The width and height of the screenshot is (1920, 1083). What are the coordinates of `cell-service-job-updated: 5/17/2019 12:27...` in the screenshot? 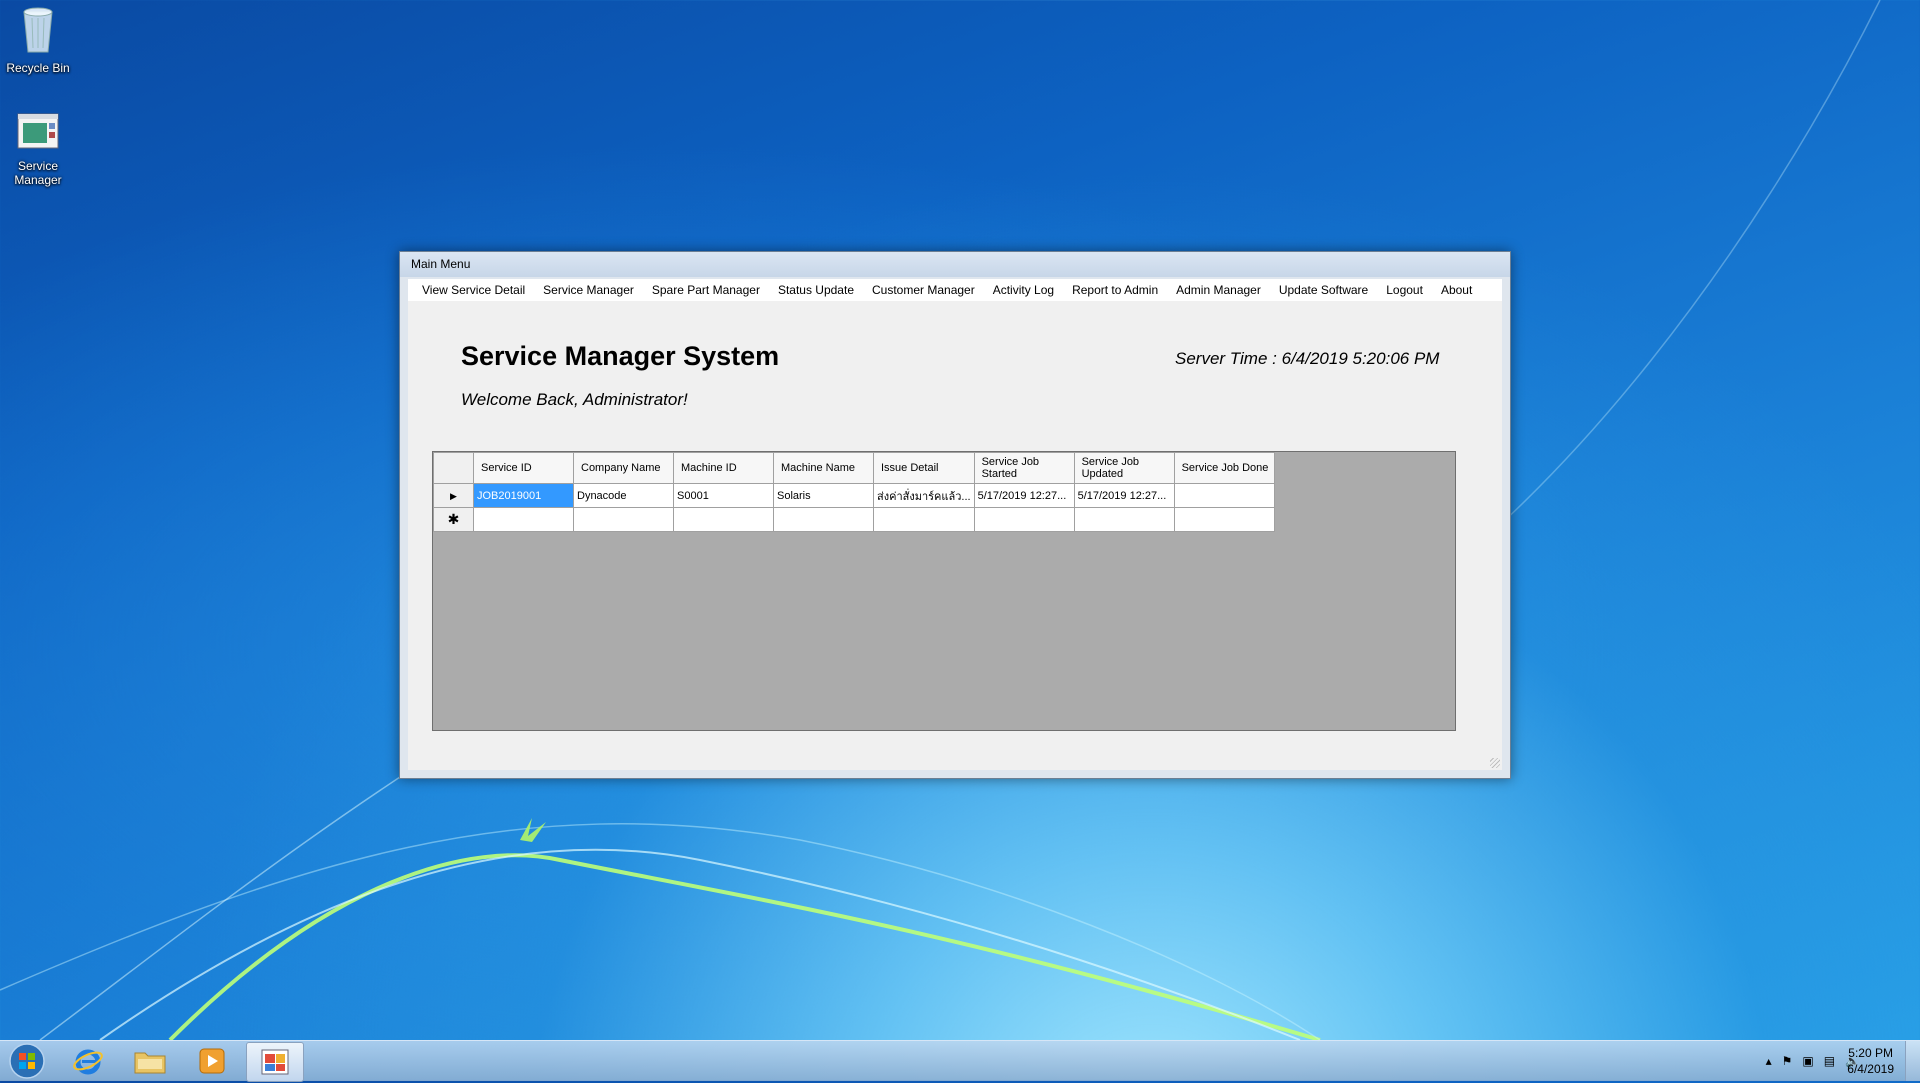 It's located at (1124, 495).